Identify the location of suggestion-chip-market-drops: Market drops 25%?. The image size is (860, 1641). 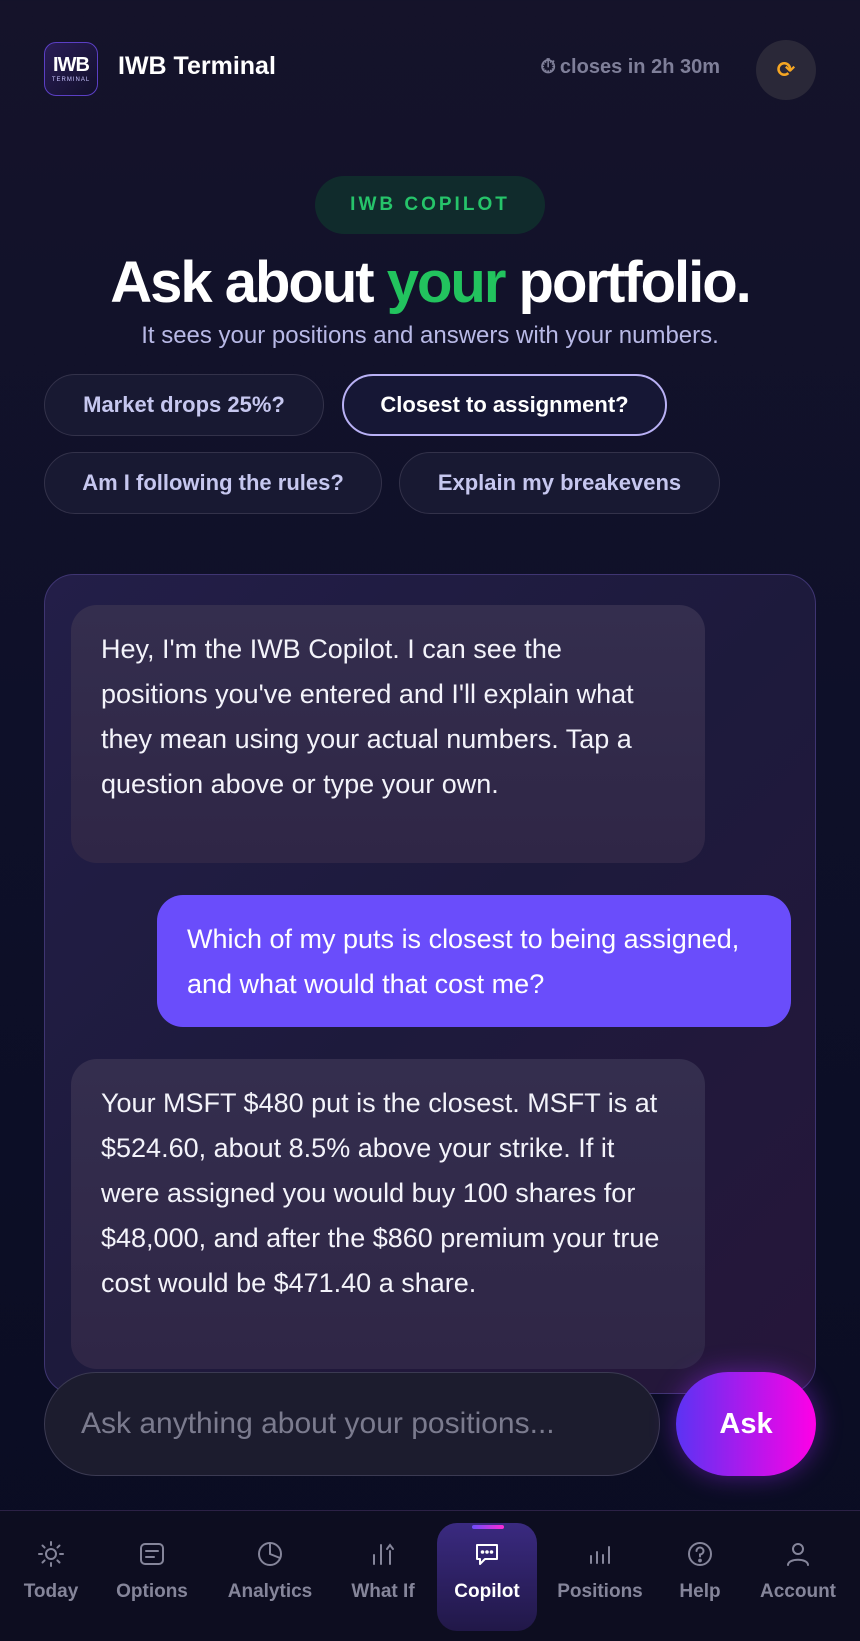
(184, 405).